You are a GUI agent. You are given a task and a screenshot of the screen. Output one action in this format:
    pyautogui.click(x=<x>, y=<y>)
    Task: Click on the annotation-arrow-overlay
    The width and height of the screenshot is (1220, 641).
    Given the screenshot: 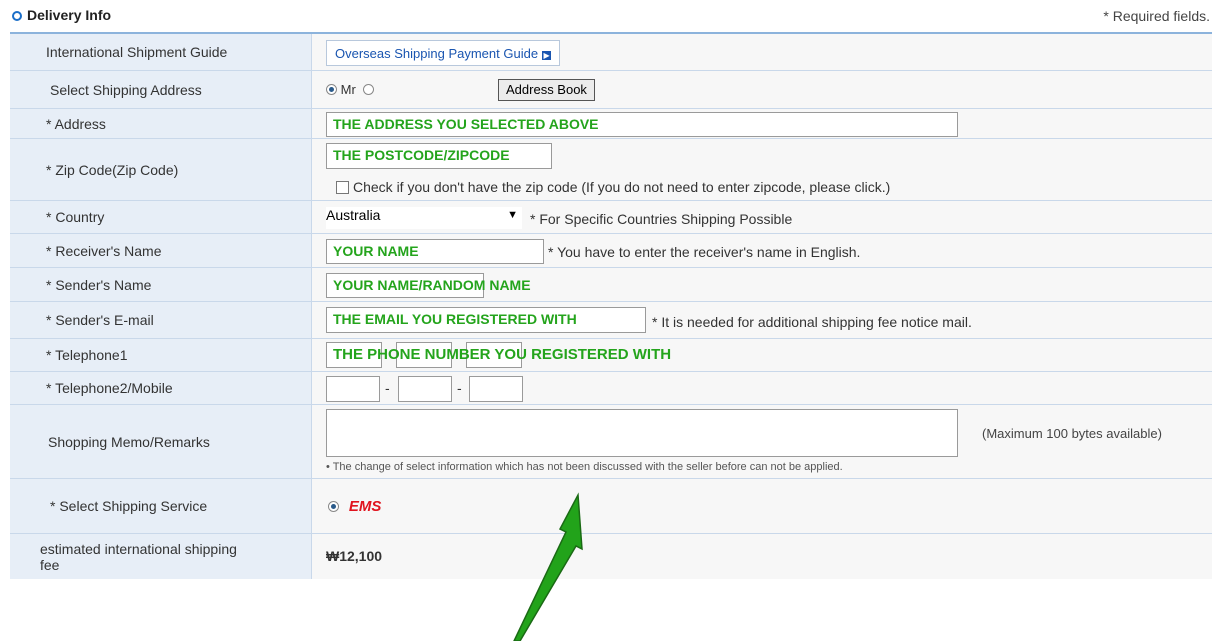 What is the action you would take?
    pyautogui.click(x=548, y=566)
    